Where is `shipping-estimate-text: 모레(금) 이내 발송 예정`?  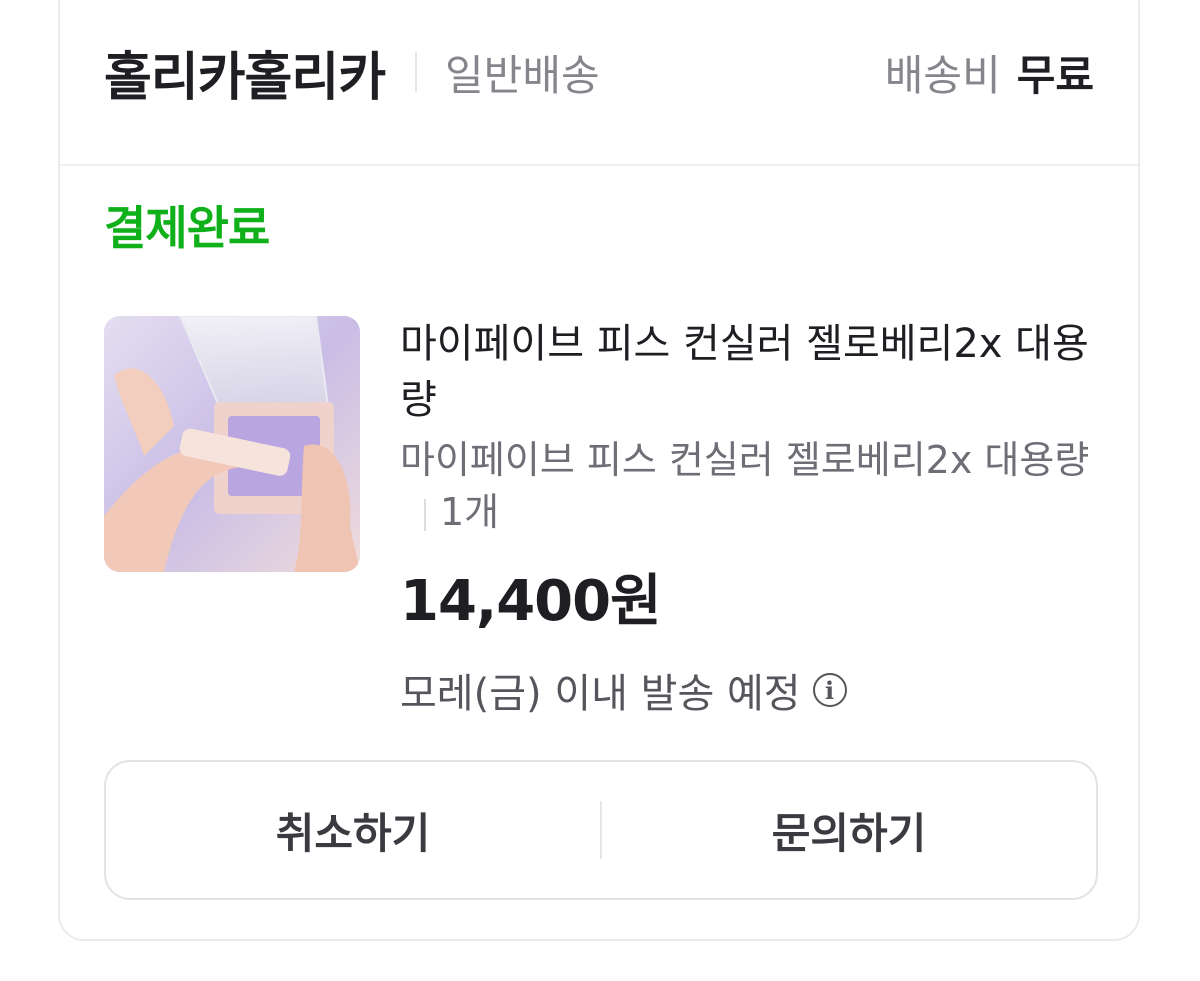
shipping-estimate-text: 모레(금) 이내 발송 예정 is located at coordinates (600, 694).